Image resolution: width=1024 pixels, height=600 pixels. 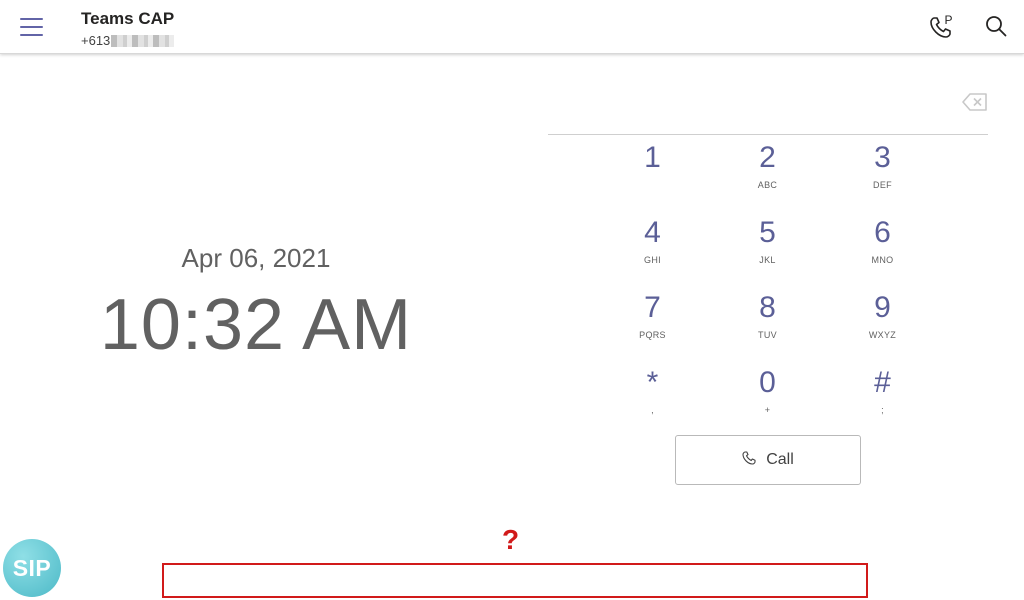 What do you see at coordinates (882, 335) in the screenshot?
I see `key-letters: WXYZ` at bounding box center [882, 335].